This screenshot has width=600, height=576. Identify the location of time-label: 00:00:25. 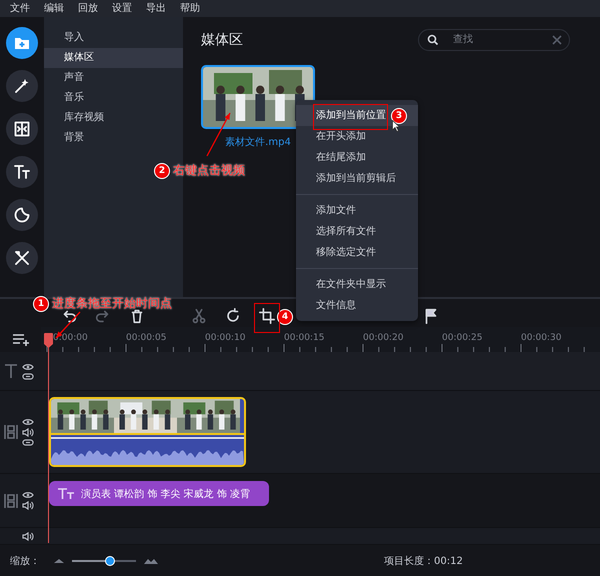
(463, 338).